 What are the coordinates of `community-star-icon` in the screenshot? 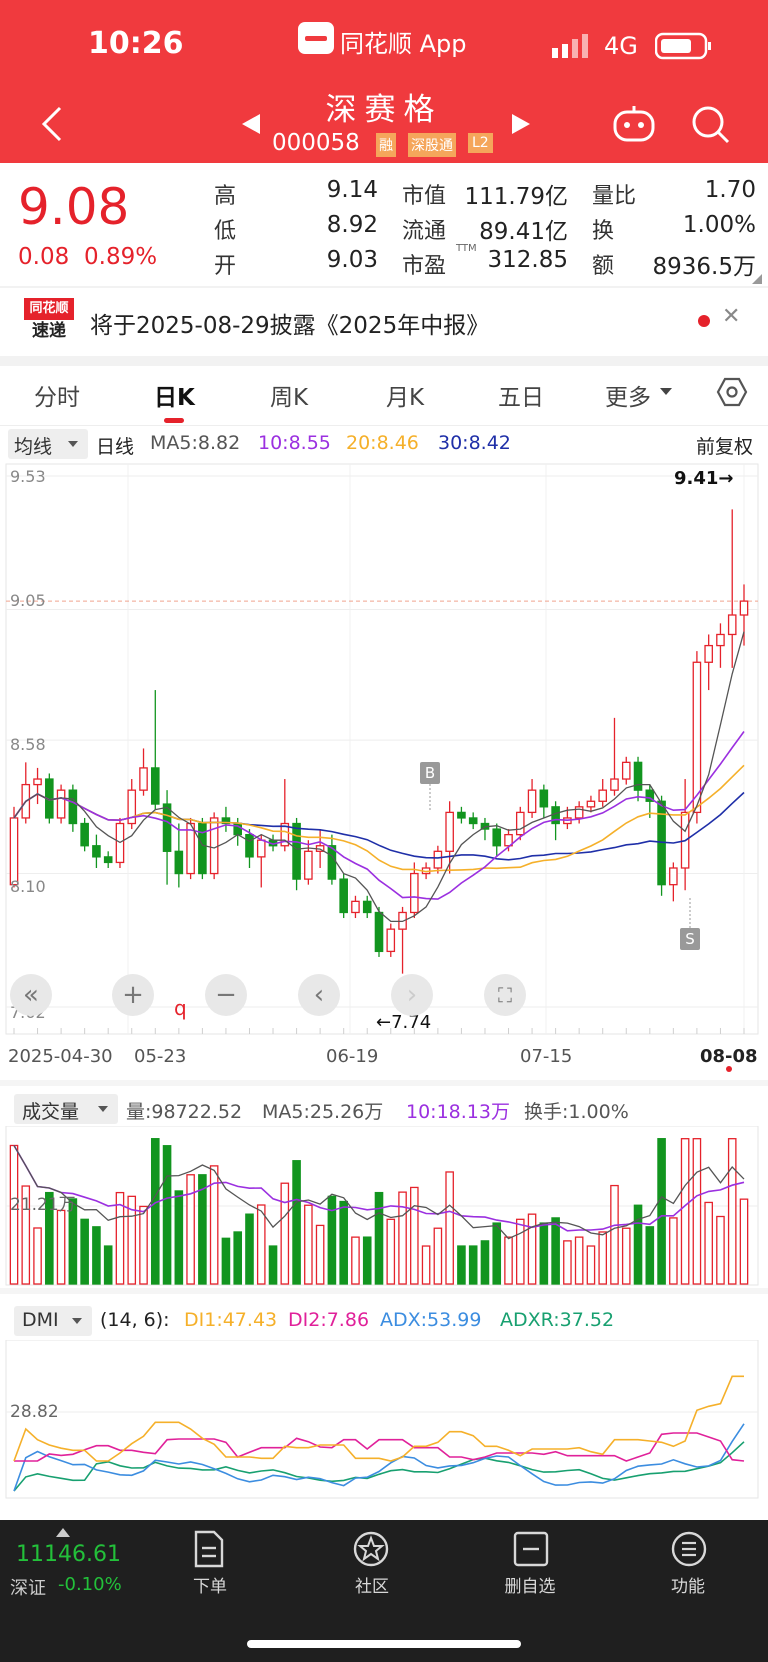 It's located at (371, 1551).